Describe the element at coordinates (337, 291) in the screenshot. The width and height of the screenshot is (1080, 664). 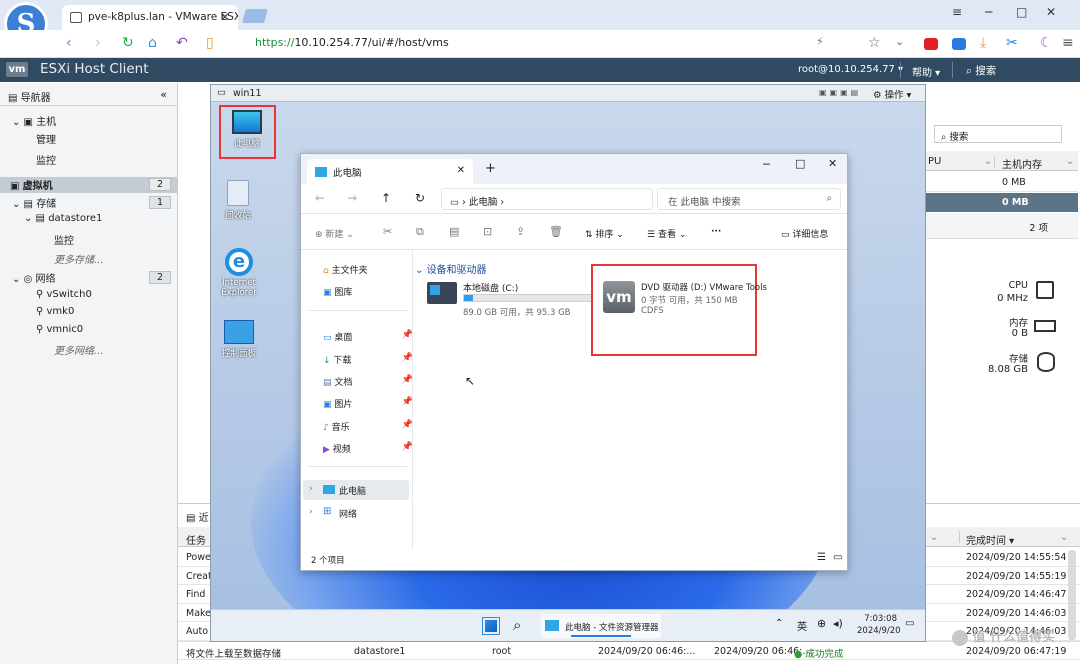
I see `side-gallery: ▣ 图库` at that location.